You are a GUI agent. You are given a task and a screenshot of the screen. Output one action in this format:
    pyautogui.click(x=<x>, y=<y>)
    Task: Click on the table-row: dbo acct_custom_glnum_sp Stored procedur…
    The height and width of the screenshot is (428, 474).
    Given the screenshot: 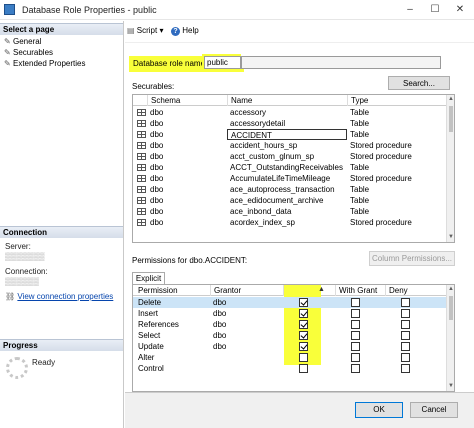 What is the action you would take?
    pyautogui.click(x=289, y=156)
    